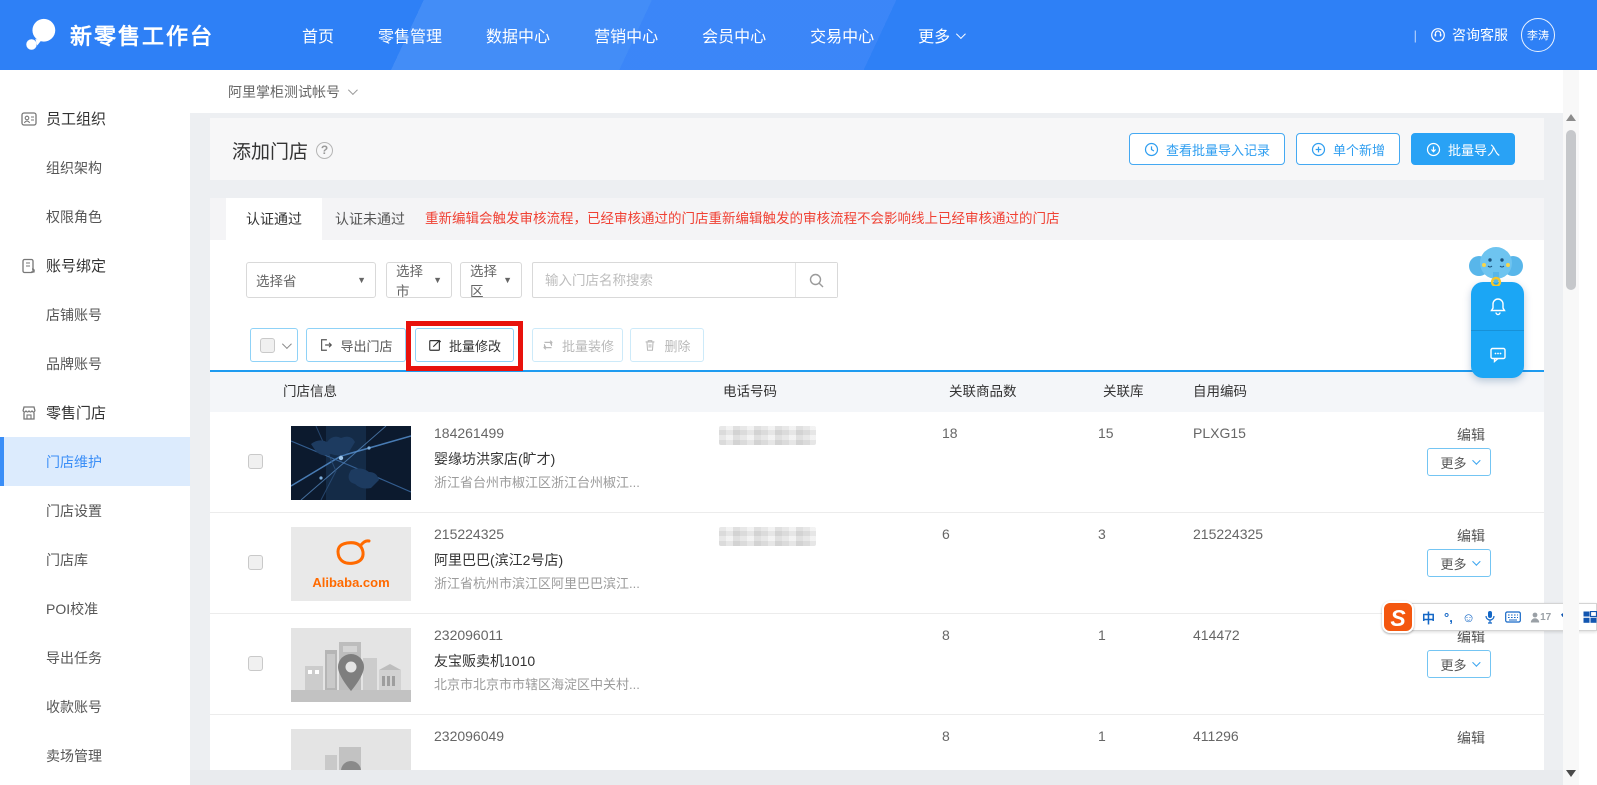  I want to click on plus-circle-icon, so click(1318, 149).